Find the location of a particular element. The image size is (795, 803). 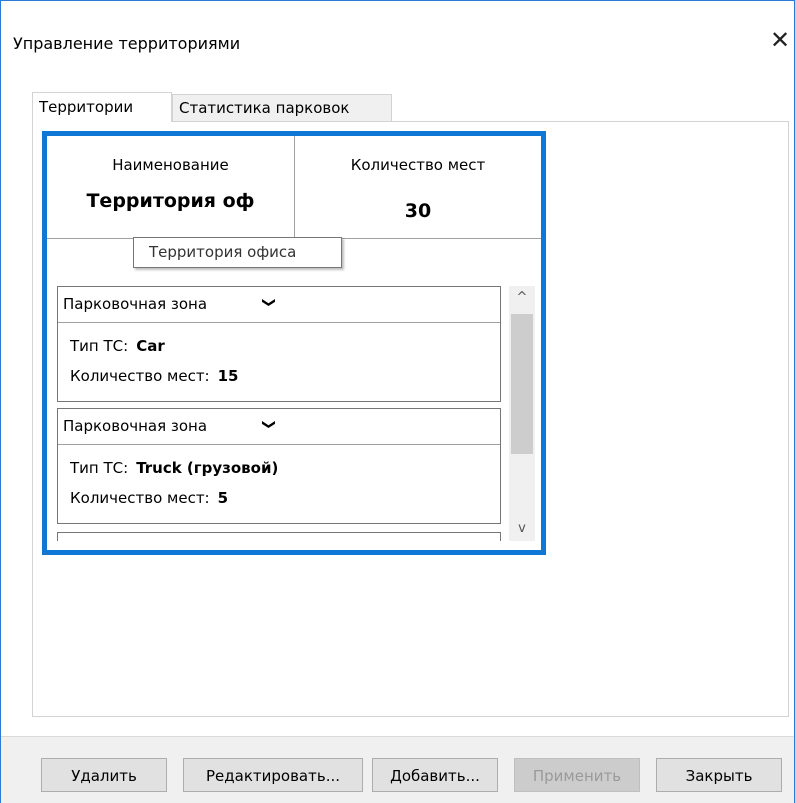

zone-count-value: 5 is located at coordinates (223, 498).